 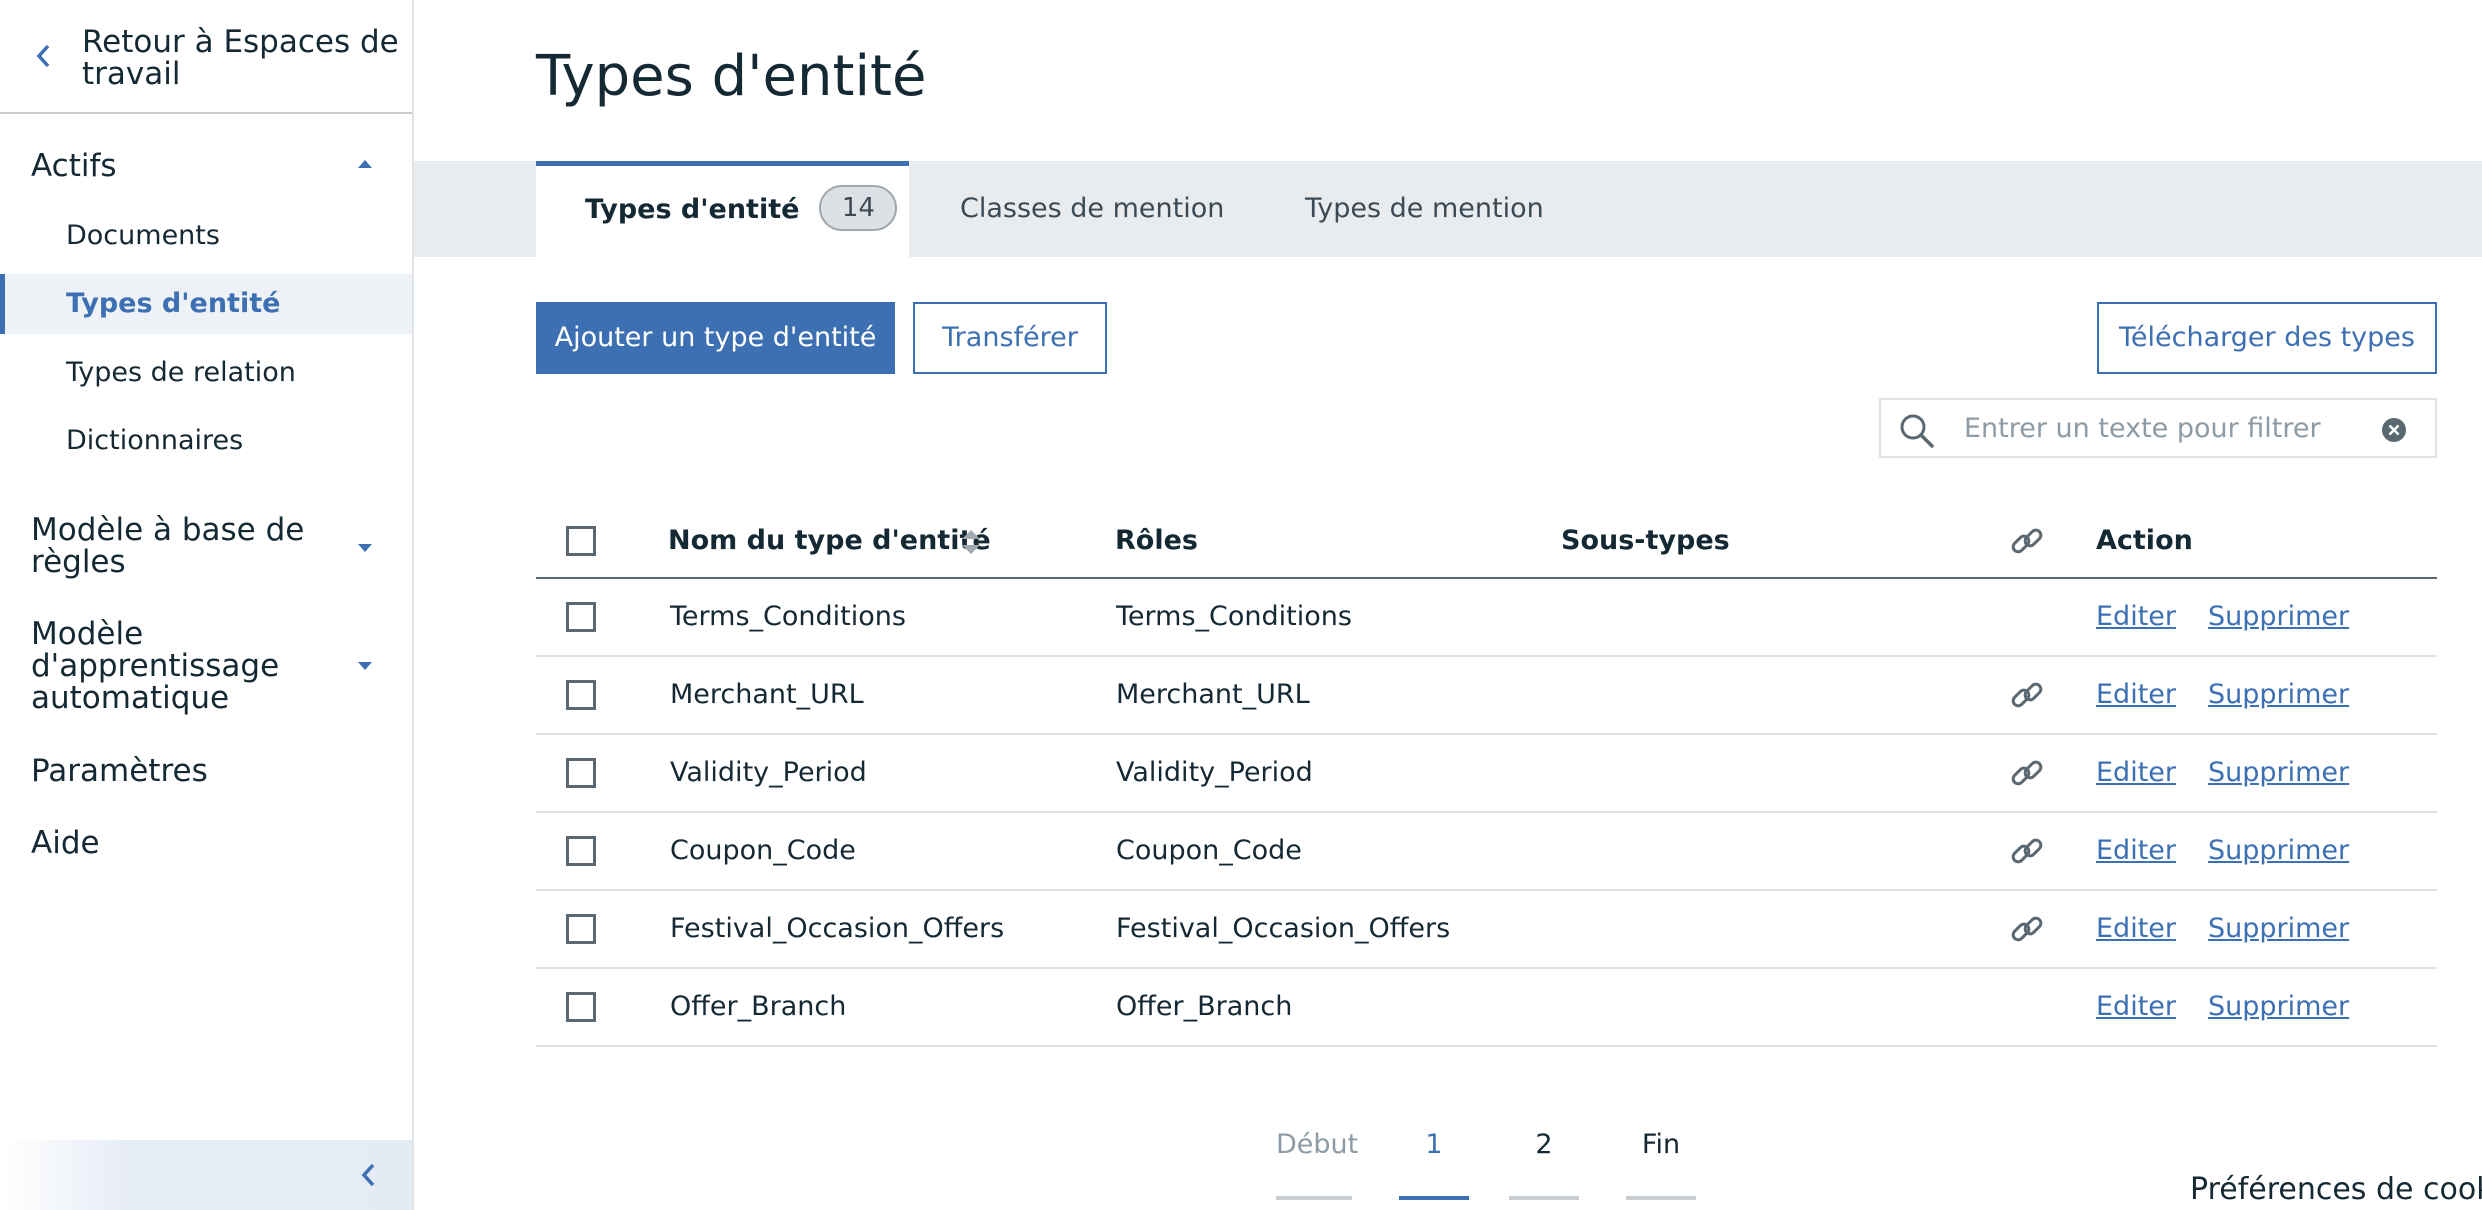 I want to click on sort-icon, so click(x=971, y=542).